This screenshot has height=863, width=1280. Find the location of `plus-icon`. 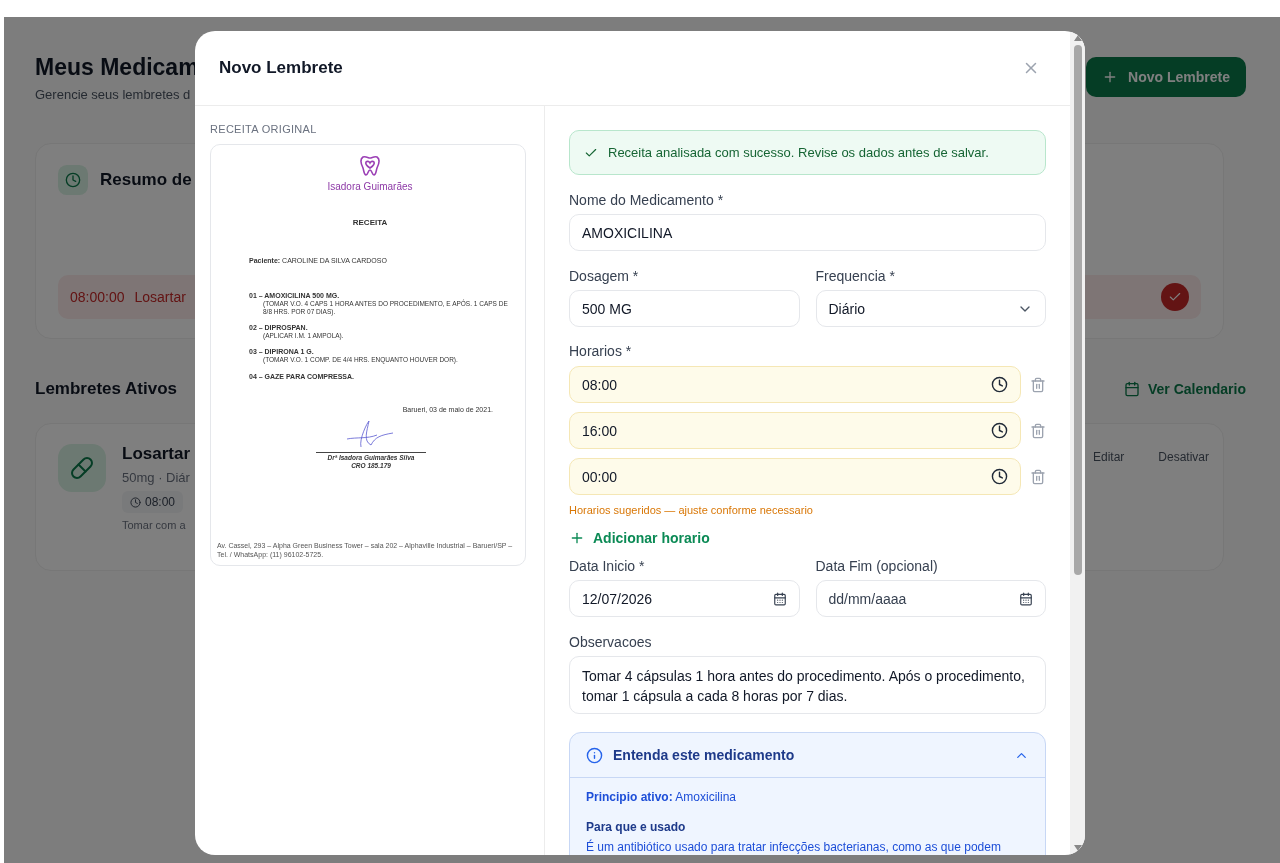

plus-icon is located at coordinates (577, 538).